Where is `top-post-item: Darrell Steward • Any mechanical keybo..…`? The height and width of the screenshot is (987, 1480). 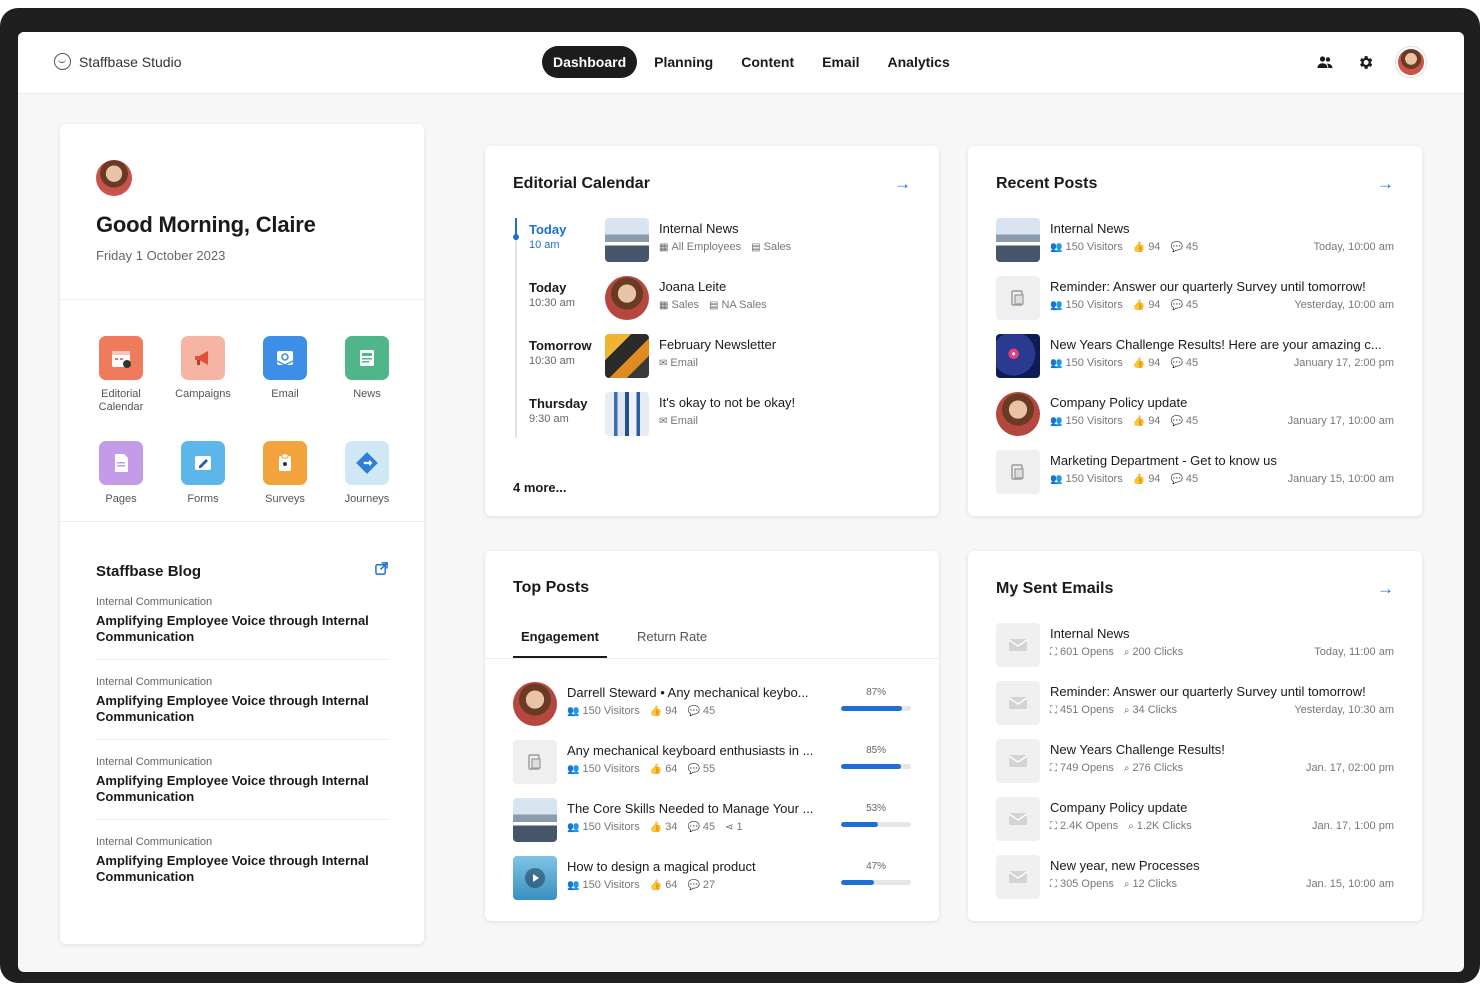 top-post-item: Darrell Steward • Any mechanical keybo..… is located at coordinates (712, 711).